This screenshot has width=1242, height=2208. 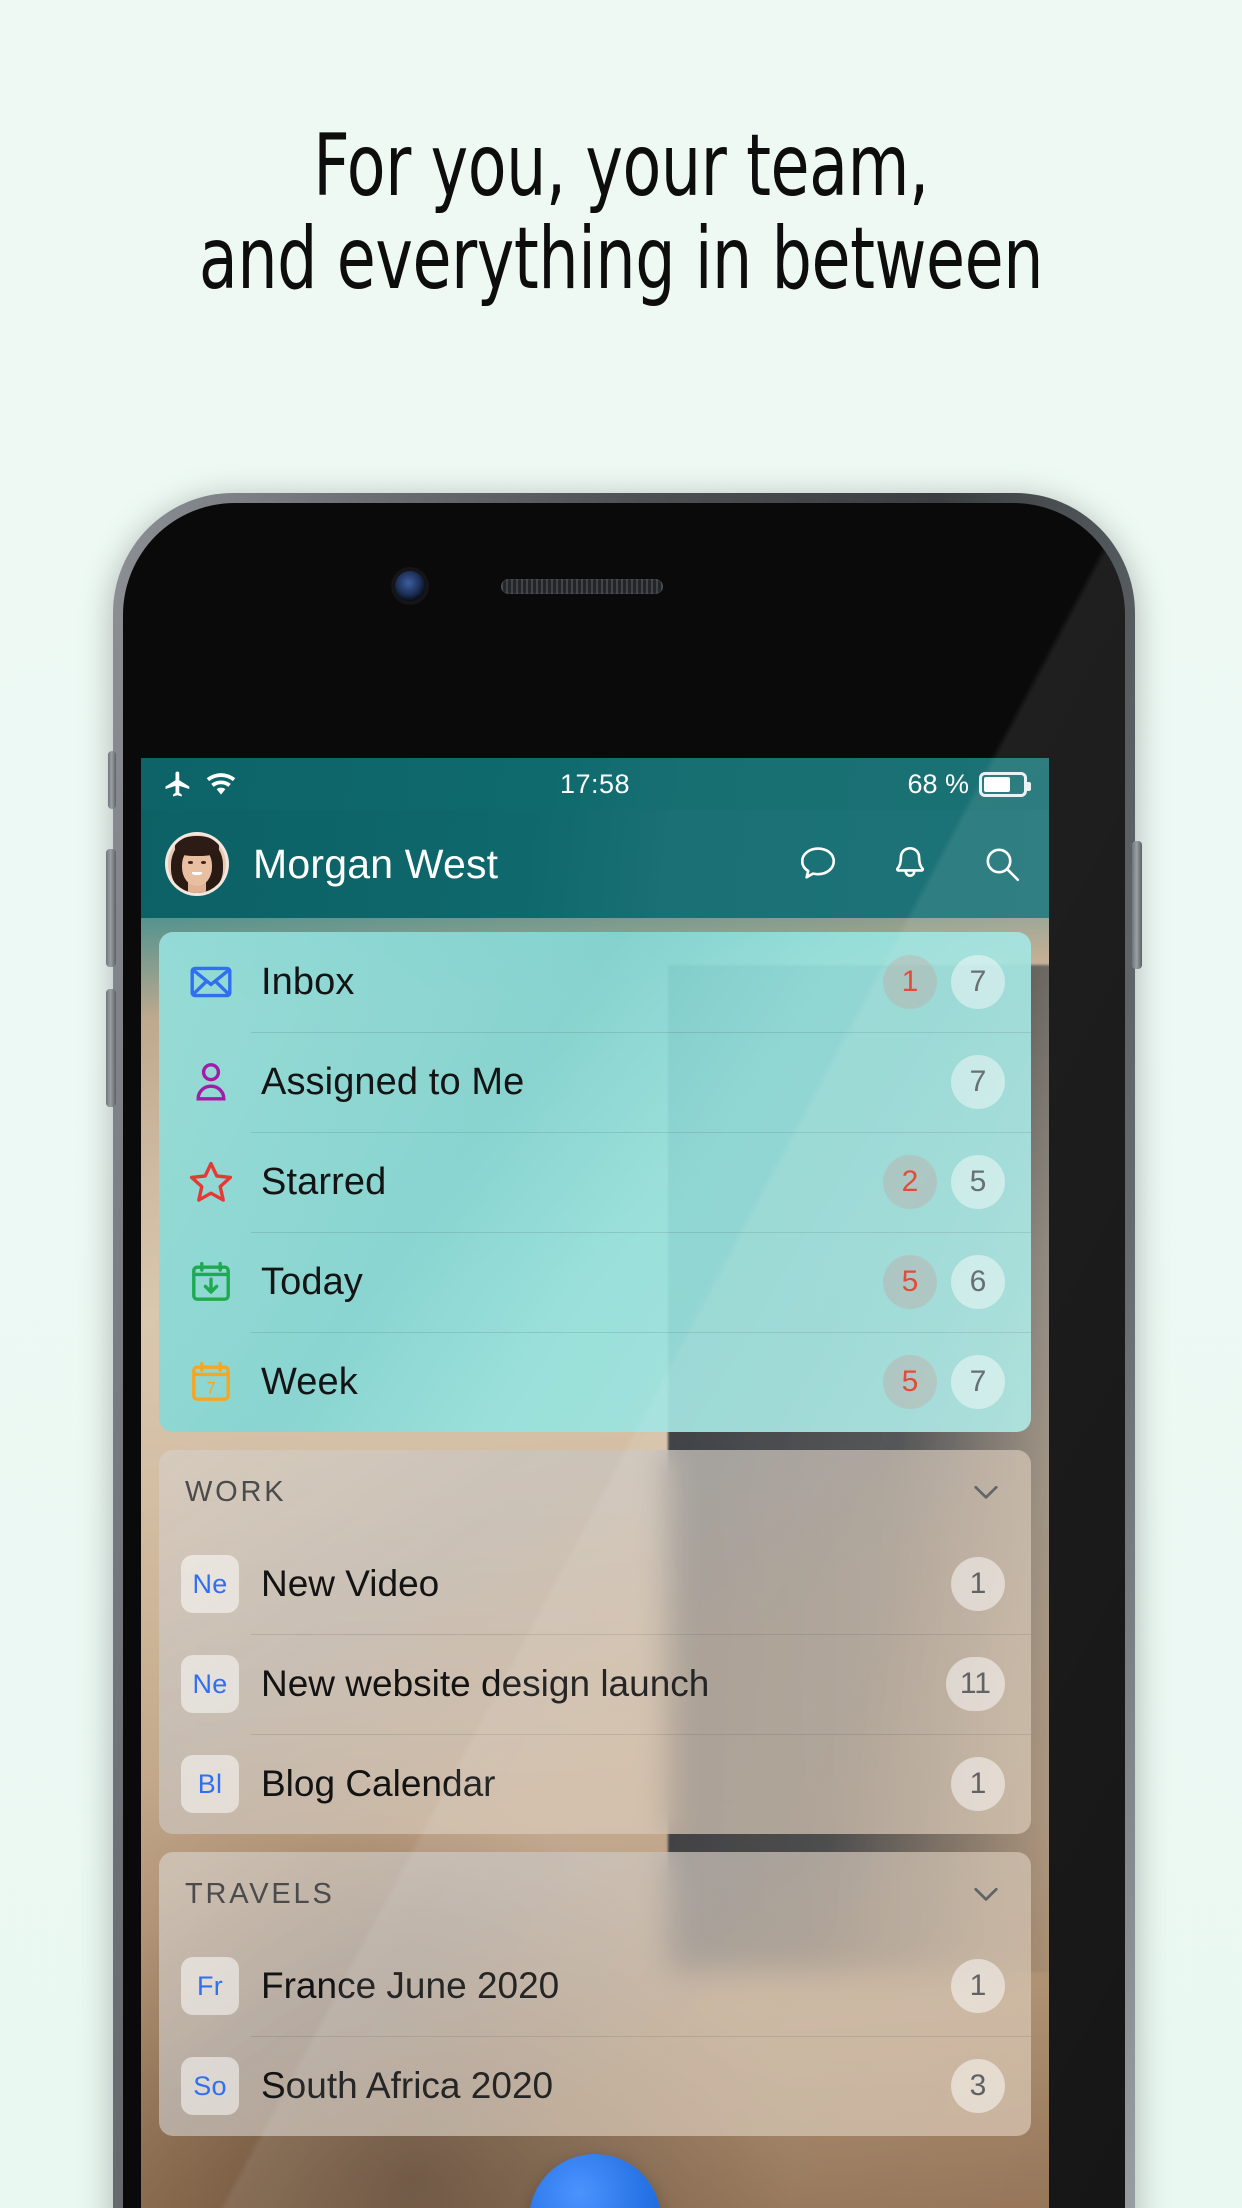 What do you see at coordinates (407, 2085) in the screenshot?
I see `project-label: South Africa 2020` at bounding box center [407, 2085].